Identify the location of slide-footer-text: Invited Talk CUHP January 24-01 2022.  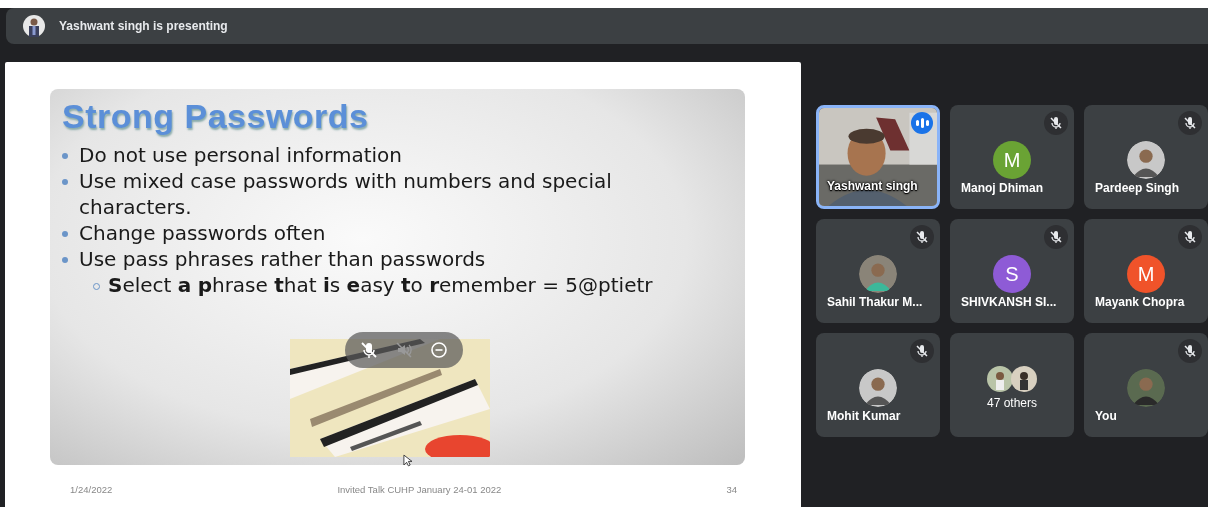
(419, 489).